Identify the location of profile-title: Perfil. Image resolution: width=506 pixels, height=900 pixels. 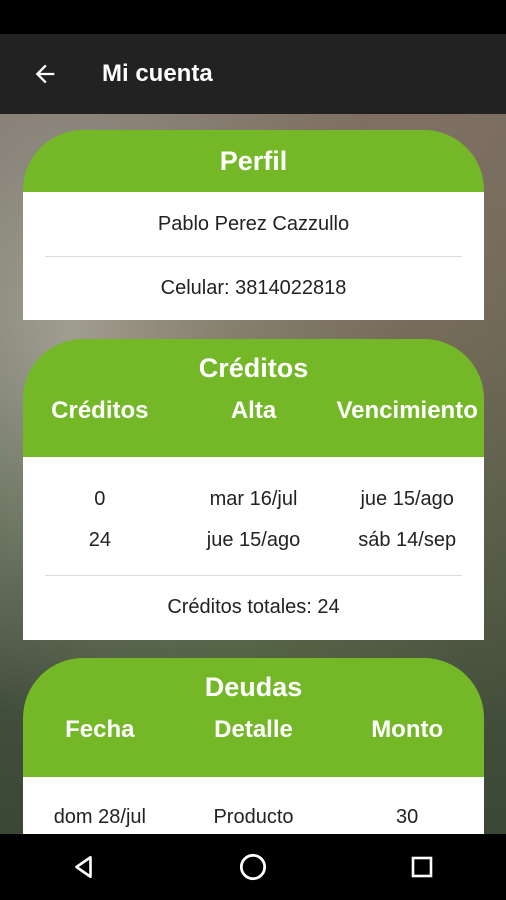
(253, 160).